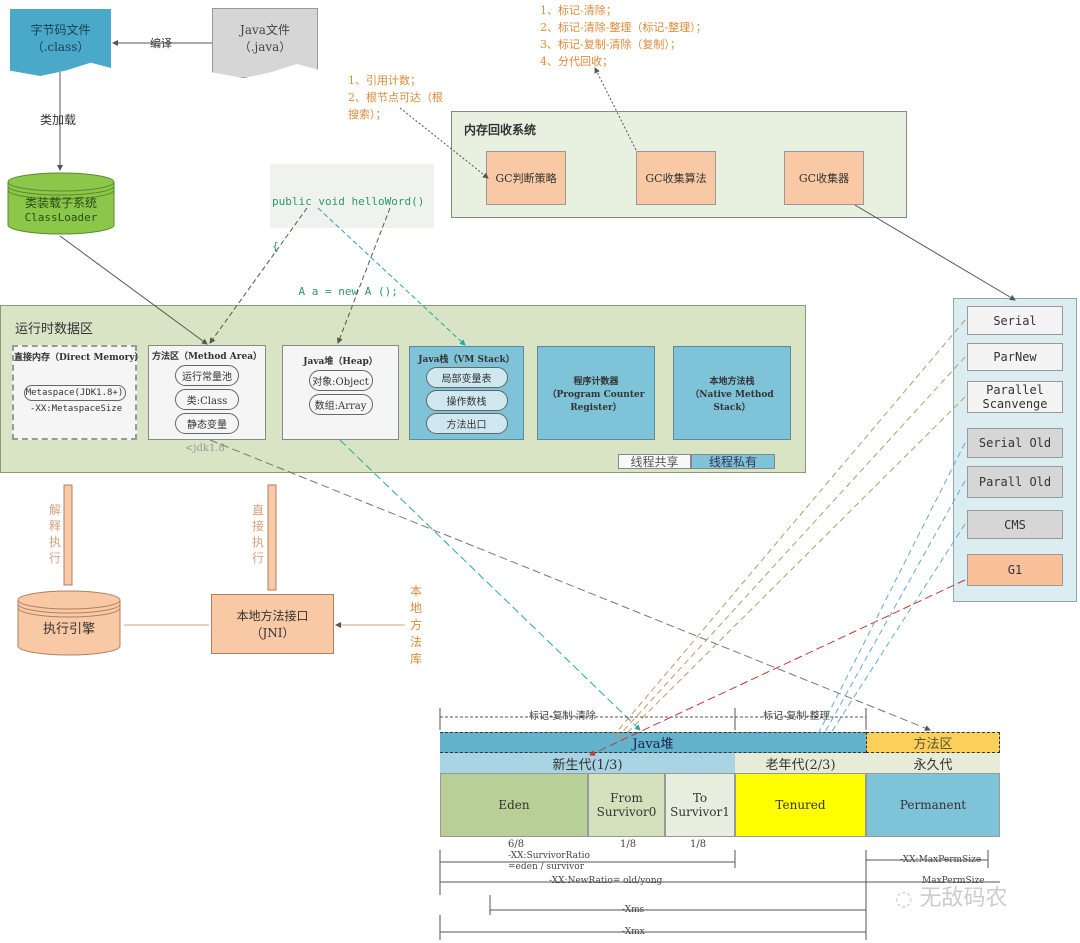 The height and width of the screenshot is (943, 1080). Describe the element at coordinates (205, 448) in the screenshot. I see `jdk-version-note: <jdk1.8` at that location.